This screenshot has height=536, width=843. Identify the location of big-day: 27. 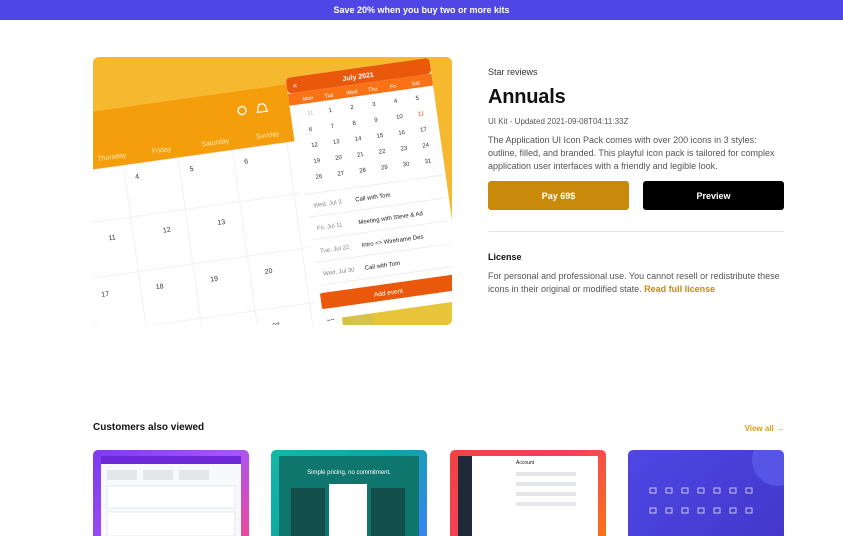
(276, 323).